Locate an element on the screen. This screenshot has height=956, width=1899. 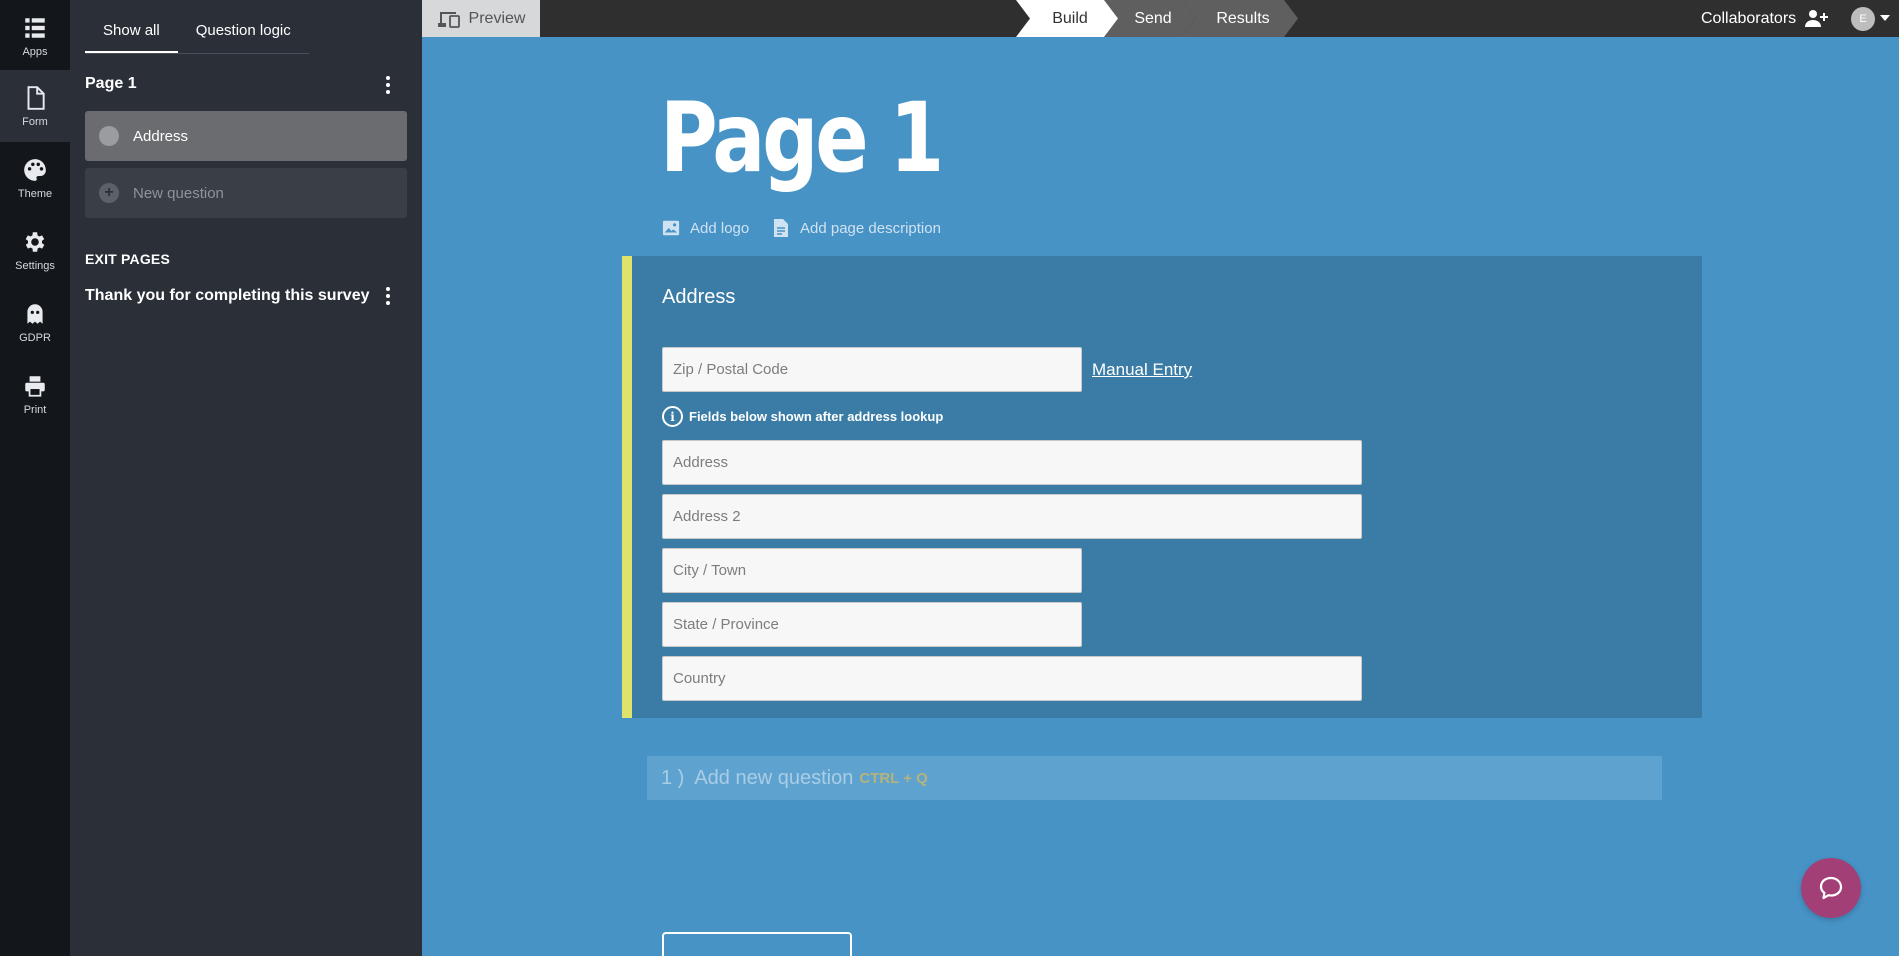
add-logo-link: Add logo is located at coordinates (705, 228).